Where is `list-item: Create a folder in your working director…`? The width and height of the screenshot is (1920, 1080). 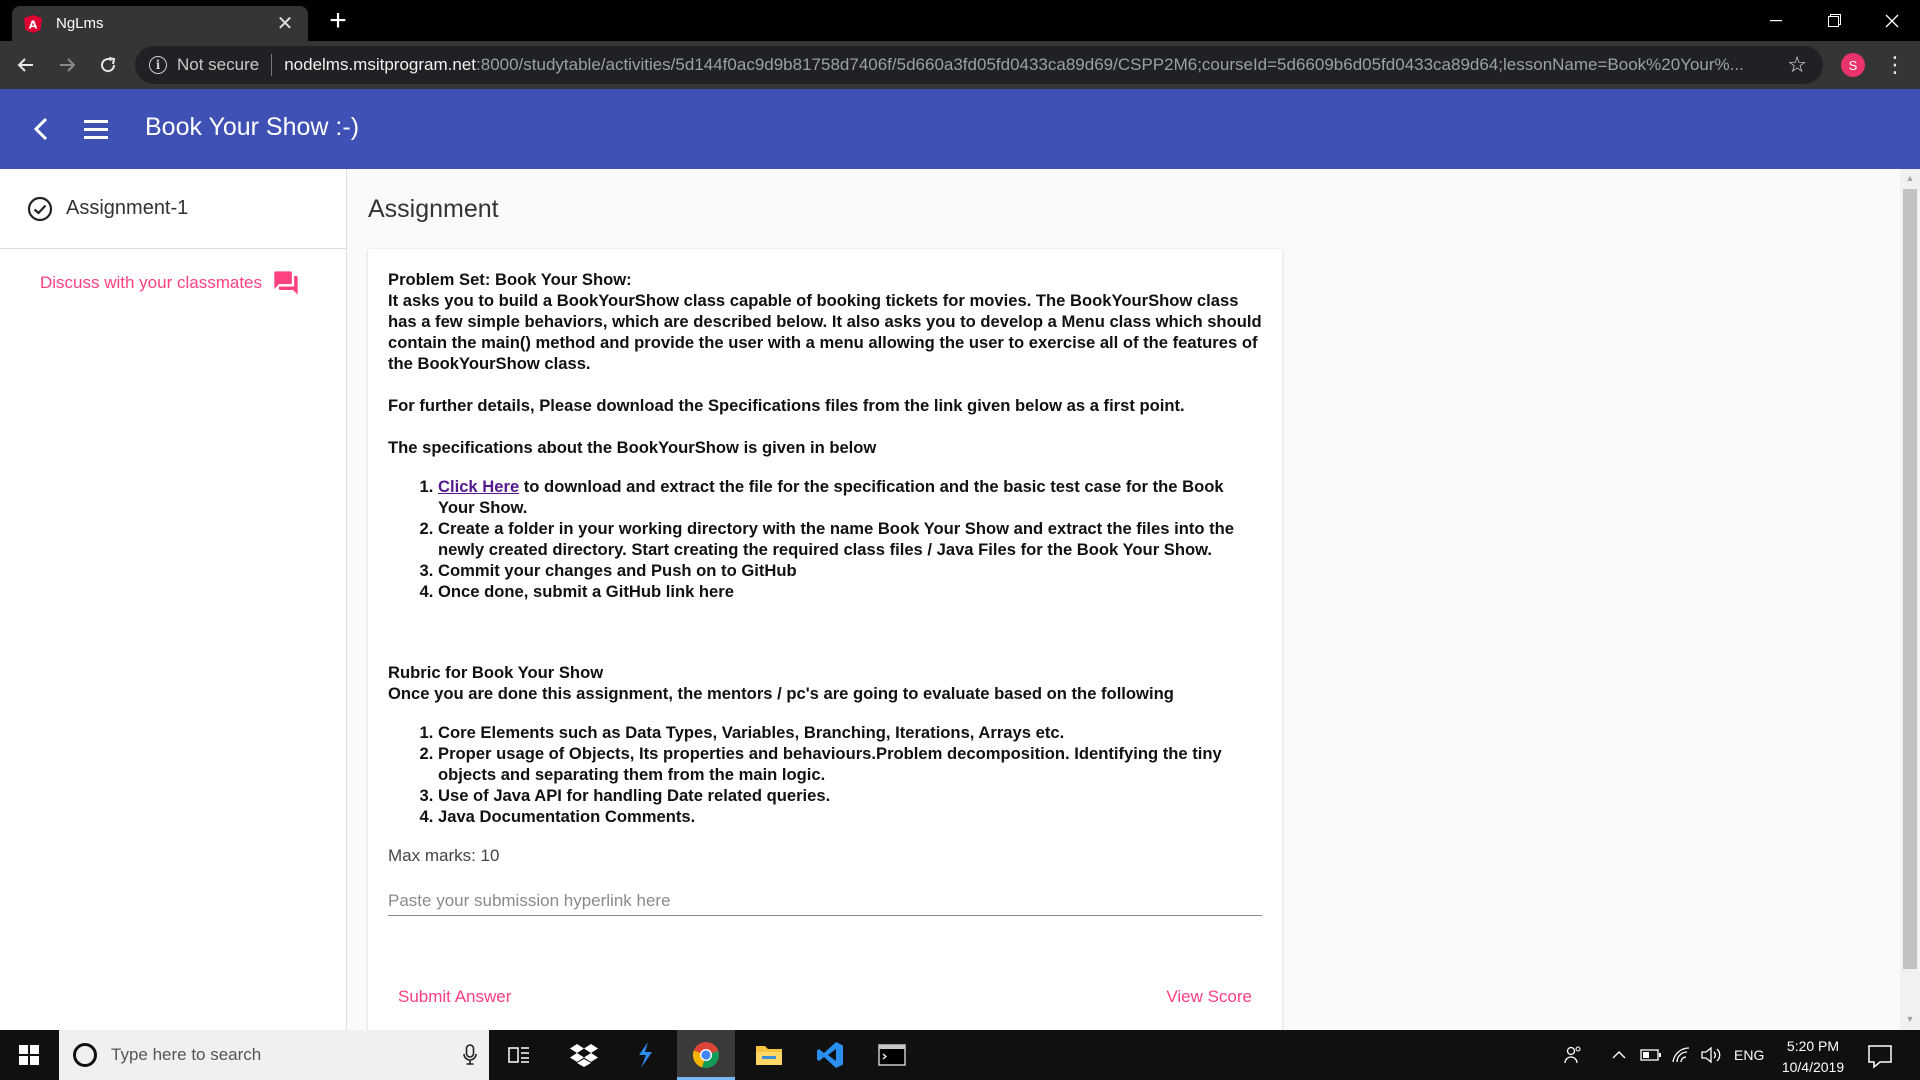 list-item: Create a folder in your working director… is located at coordinates (850, 539).